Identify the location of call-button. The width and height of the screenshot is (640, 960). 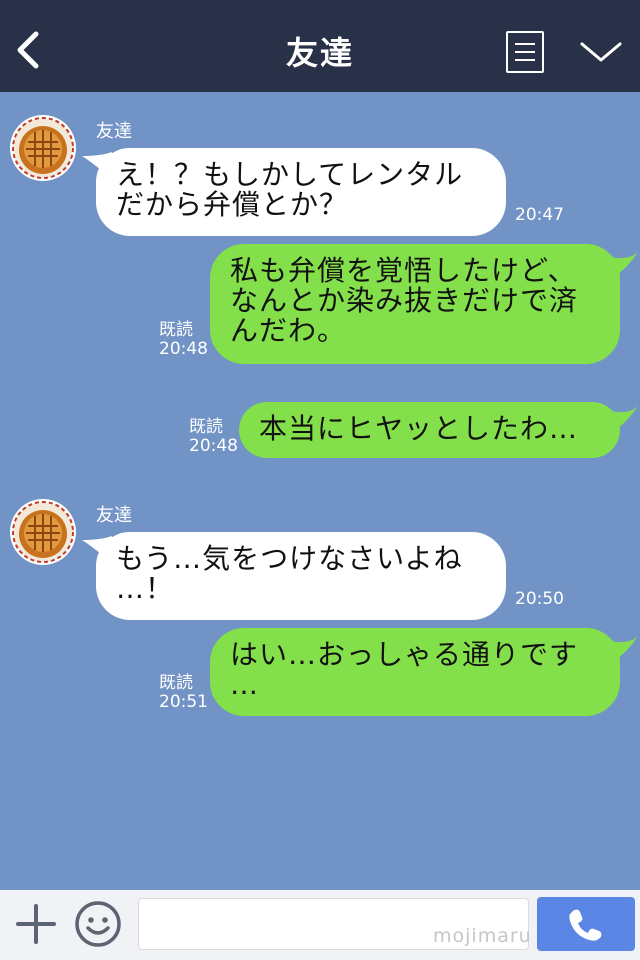
(586, 924).